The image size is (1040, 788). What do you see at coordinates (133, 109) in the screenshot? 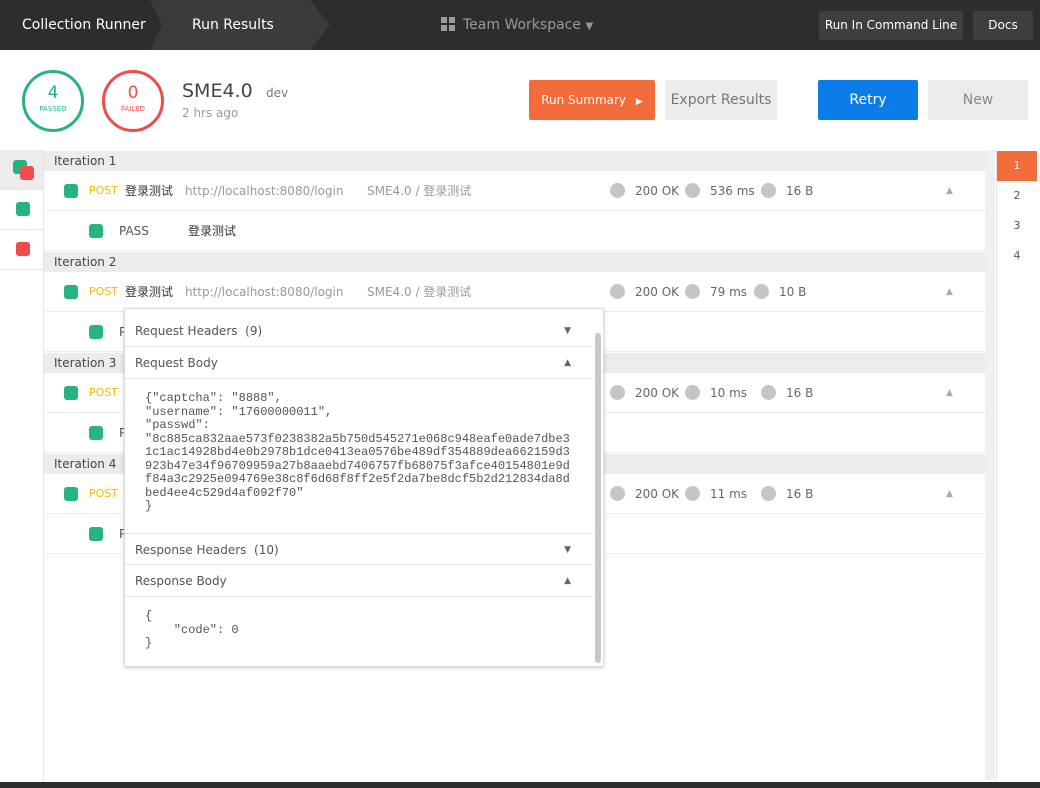
I see `failed-label: FAILED` at bounding box center [133, 109].